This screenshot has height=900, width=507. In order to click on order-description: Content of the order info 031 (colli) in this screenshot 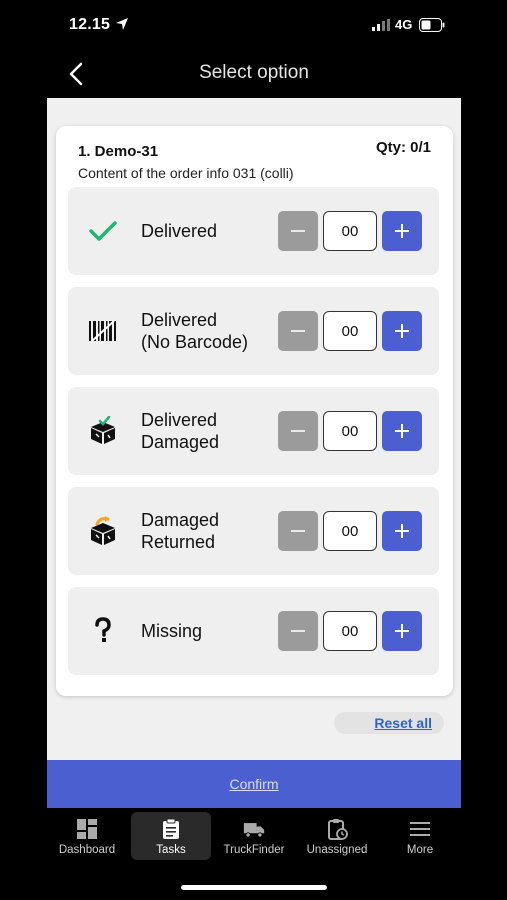, I will do `click(186, 173)`.